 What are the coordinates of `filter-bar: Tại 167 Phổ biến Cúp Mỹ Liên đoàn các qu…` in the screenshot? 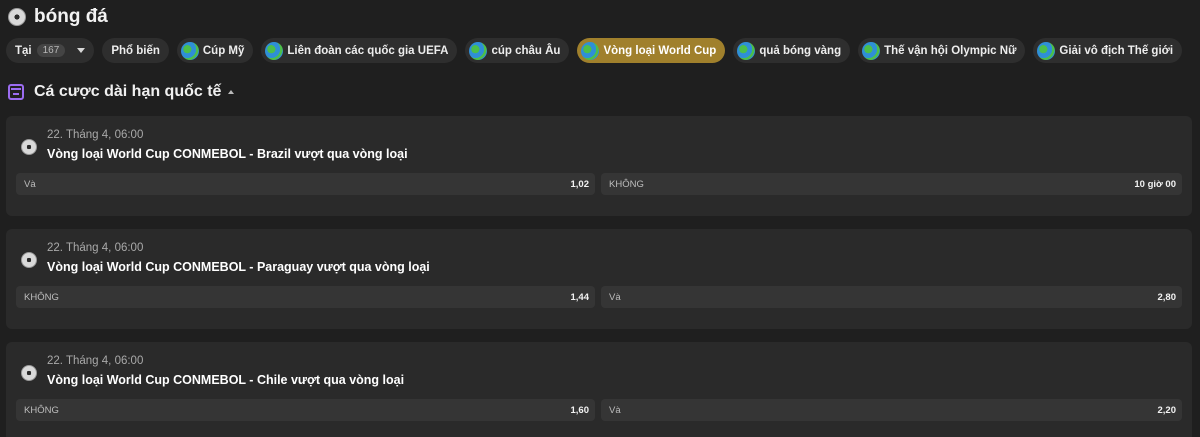 It's located at (598, 50).